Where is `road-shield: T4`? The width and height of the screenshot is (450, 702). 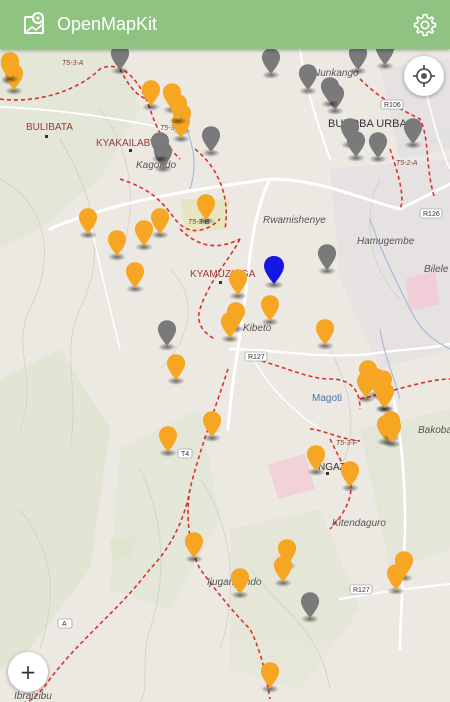
road-shield: T4 is located at coordinates (185, 453).